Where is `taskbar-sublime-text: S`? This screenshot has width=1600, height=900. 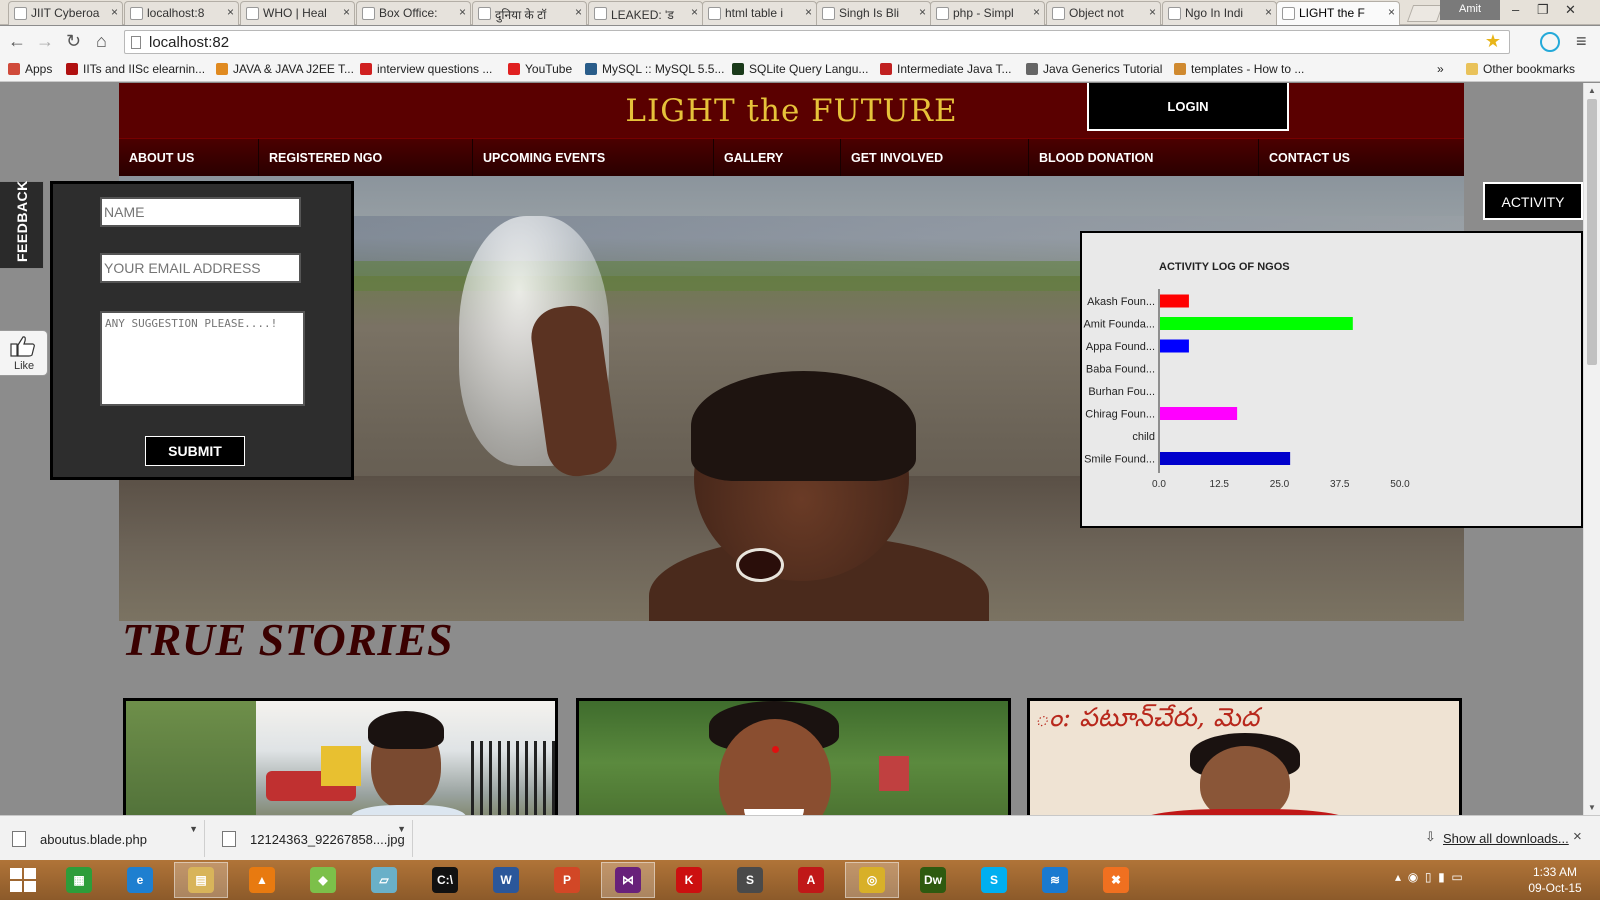 taskbar-sublime-text: S is located at coordinates (750, 880).